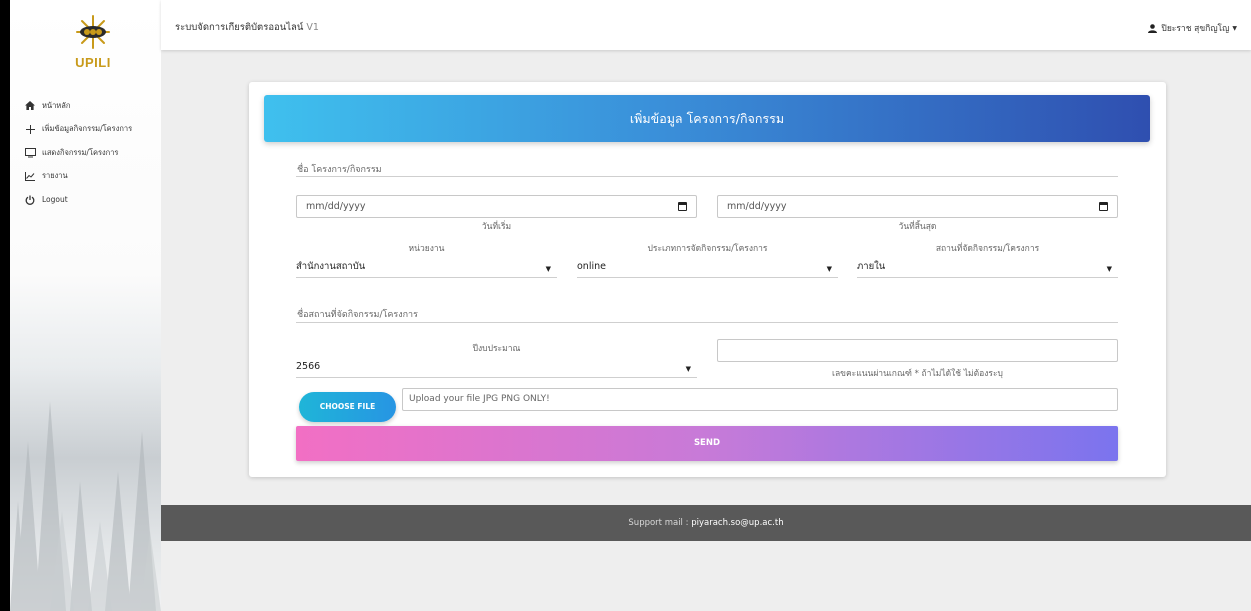  I want to click on sidebar-item-show-projects: แสดงกิจกรรม/โครงการ, so click(92, 153).